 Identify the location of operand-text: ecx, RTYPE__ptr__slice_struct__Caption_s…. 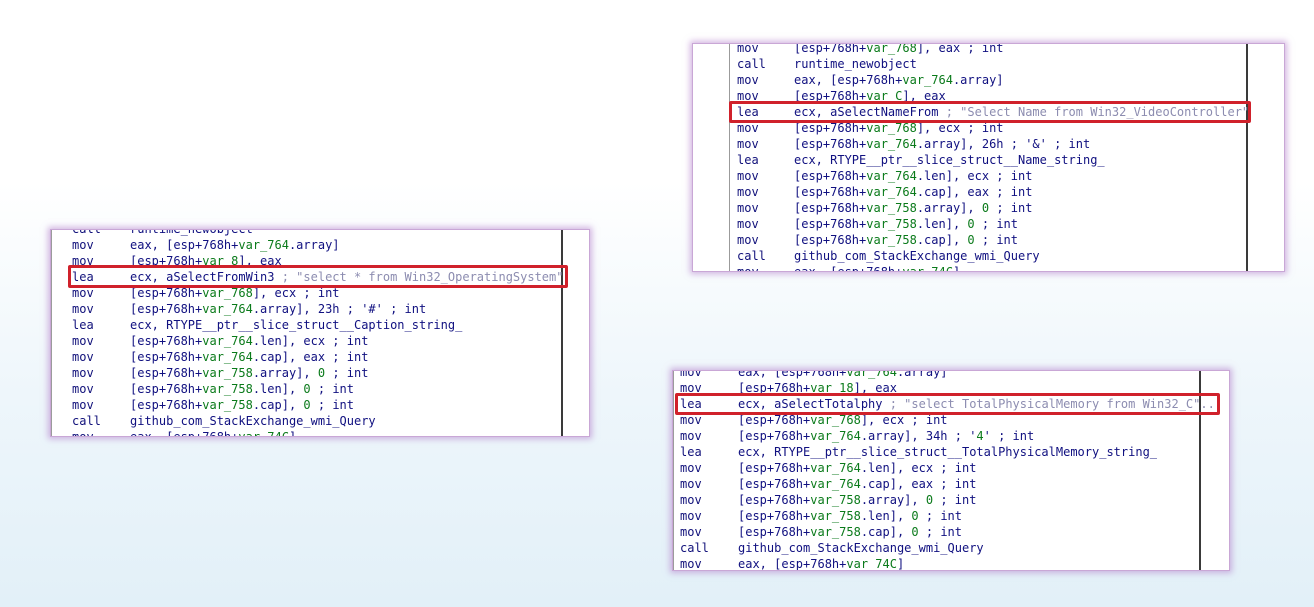
(296, 325).